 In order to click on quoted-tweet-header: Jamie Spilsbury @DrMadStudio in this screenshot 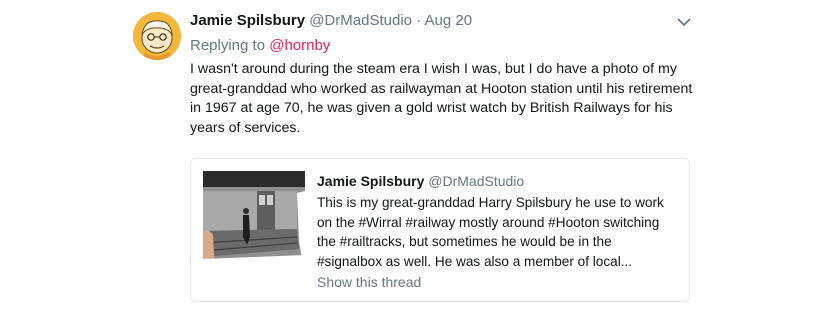, I will do `click(420, 181)`.